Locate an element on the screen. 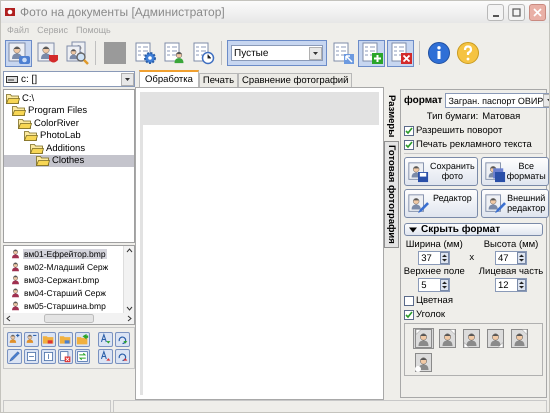 This screenshot has width=550, height=413. drive-combo: c: [] is located at coordinates (69, 79).